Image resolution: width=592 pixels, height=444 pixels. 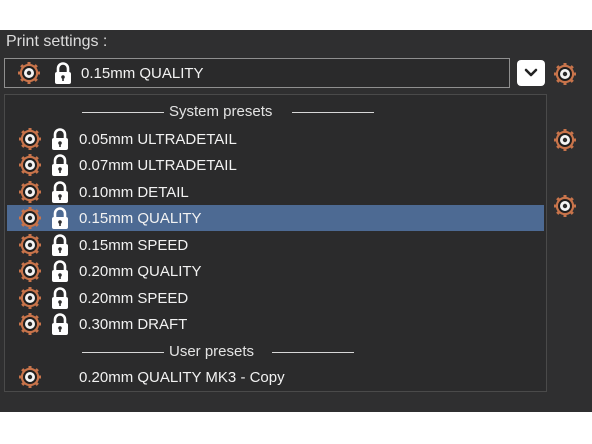 What do you see at coordinates (275, 165) in the screenshot?
I see `preset-item: 0.07mm ULTRADETAIL` at bounding box center [275, 165].